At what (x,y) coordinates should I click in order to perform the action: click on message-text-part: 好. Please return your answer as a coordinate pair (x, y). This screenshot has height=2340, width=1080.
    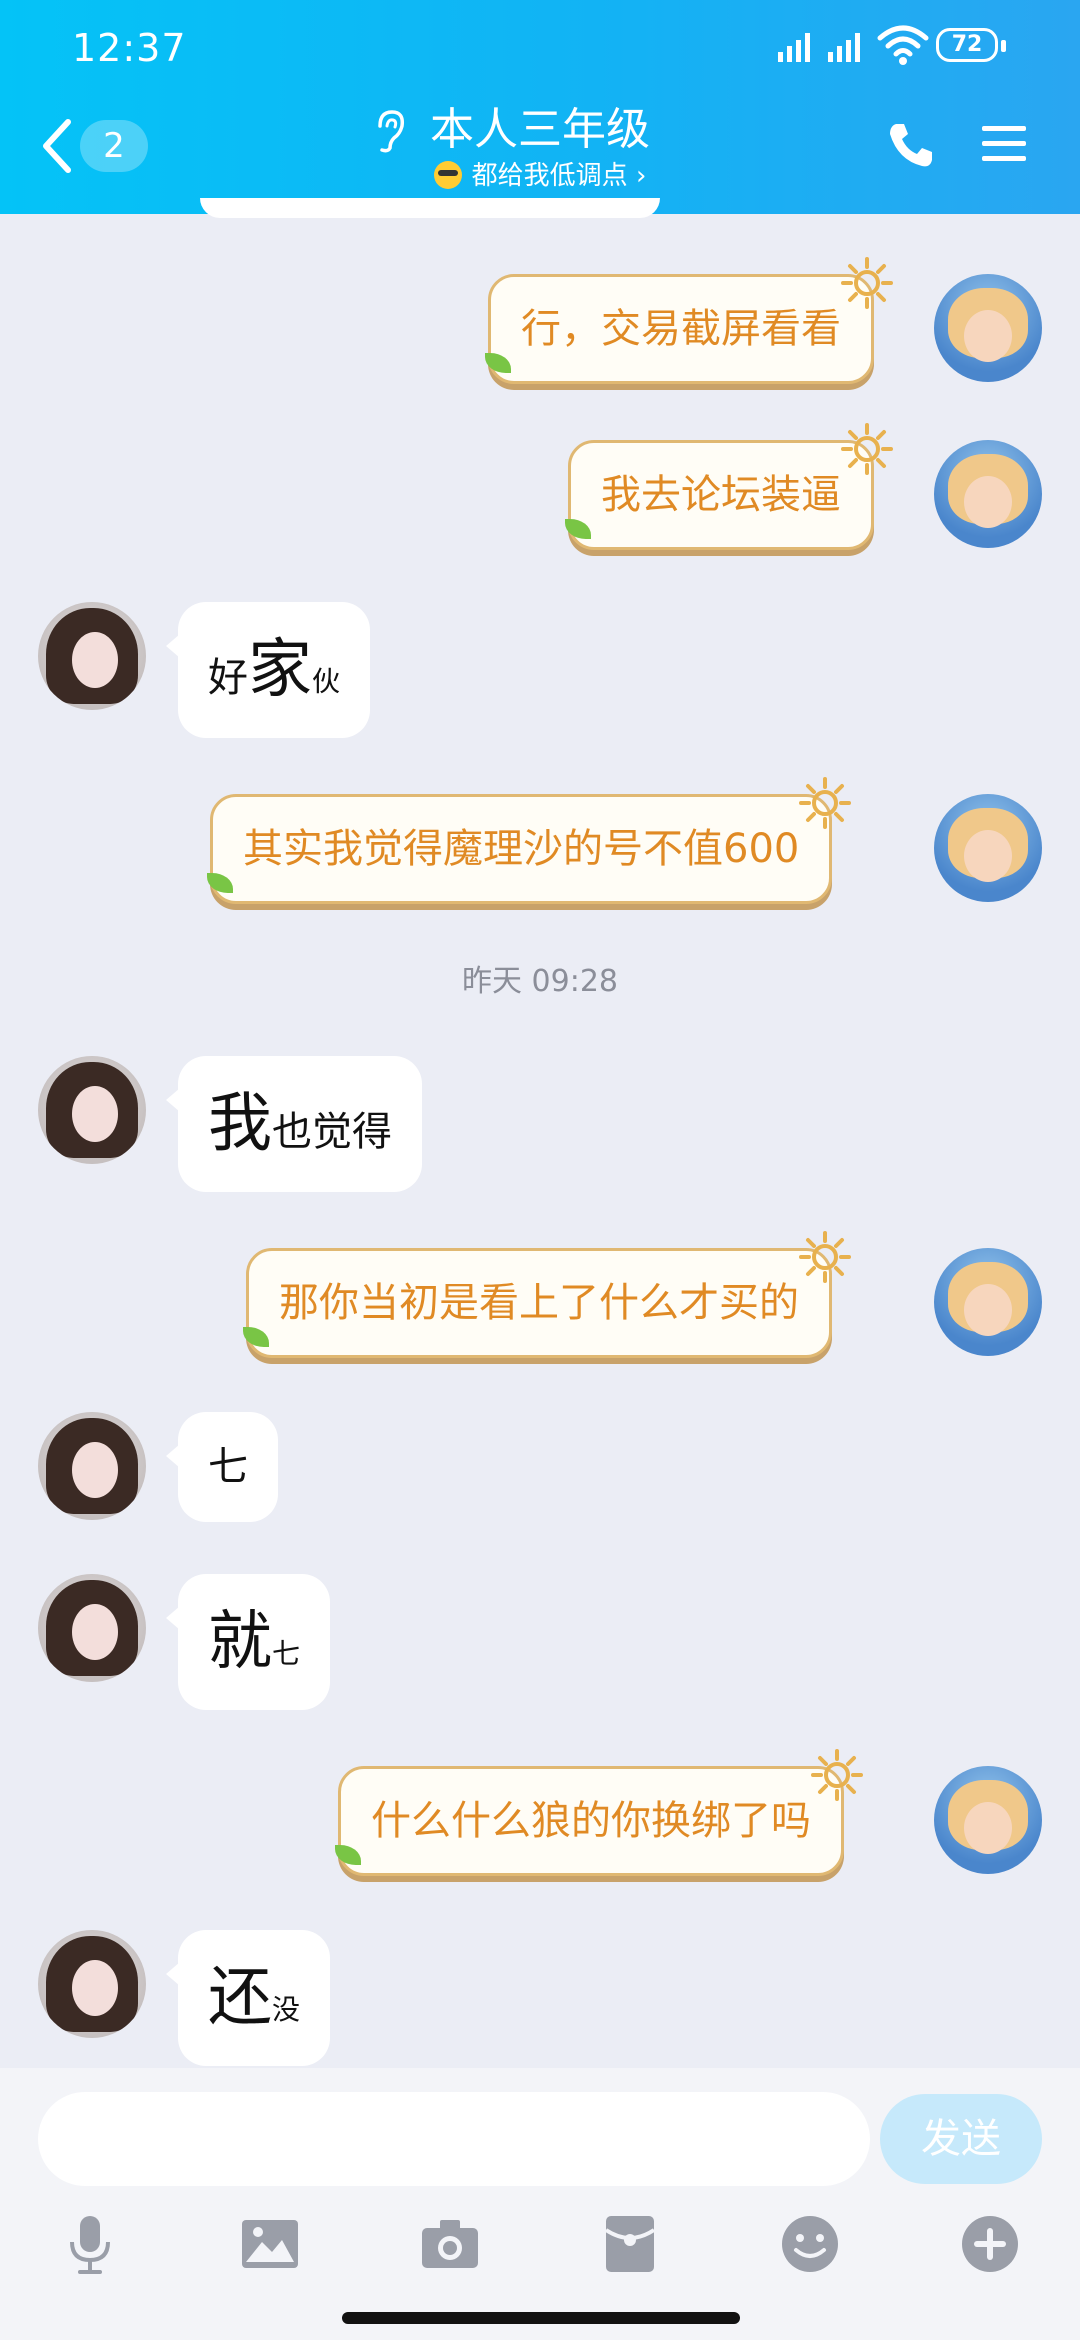
    Looking at the image, I should click on (228, 678).